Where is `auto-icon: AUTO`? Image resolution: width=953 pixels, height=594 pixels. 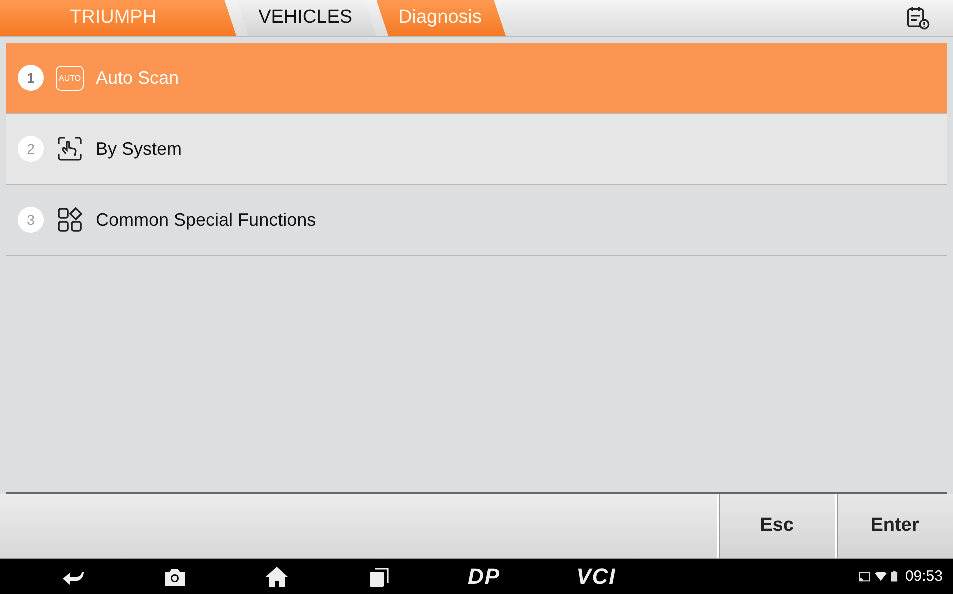 auto-icon: AUTO is located at coordinates (70, 78).